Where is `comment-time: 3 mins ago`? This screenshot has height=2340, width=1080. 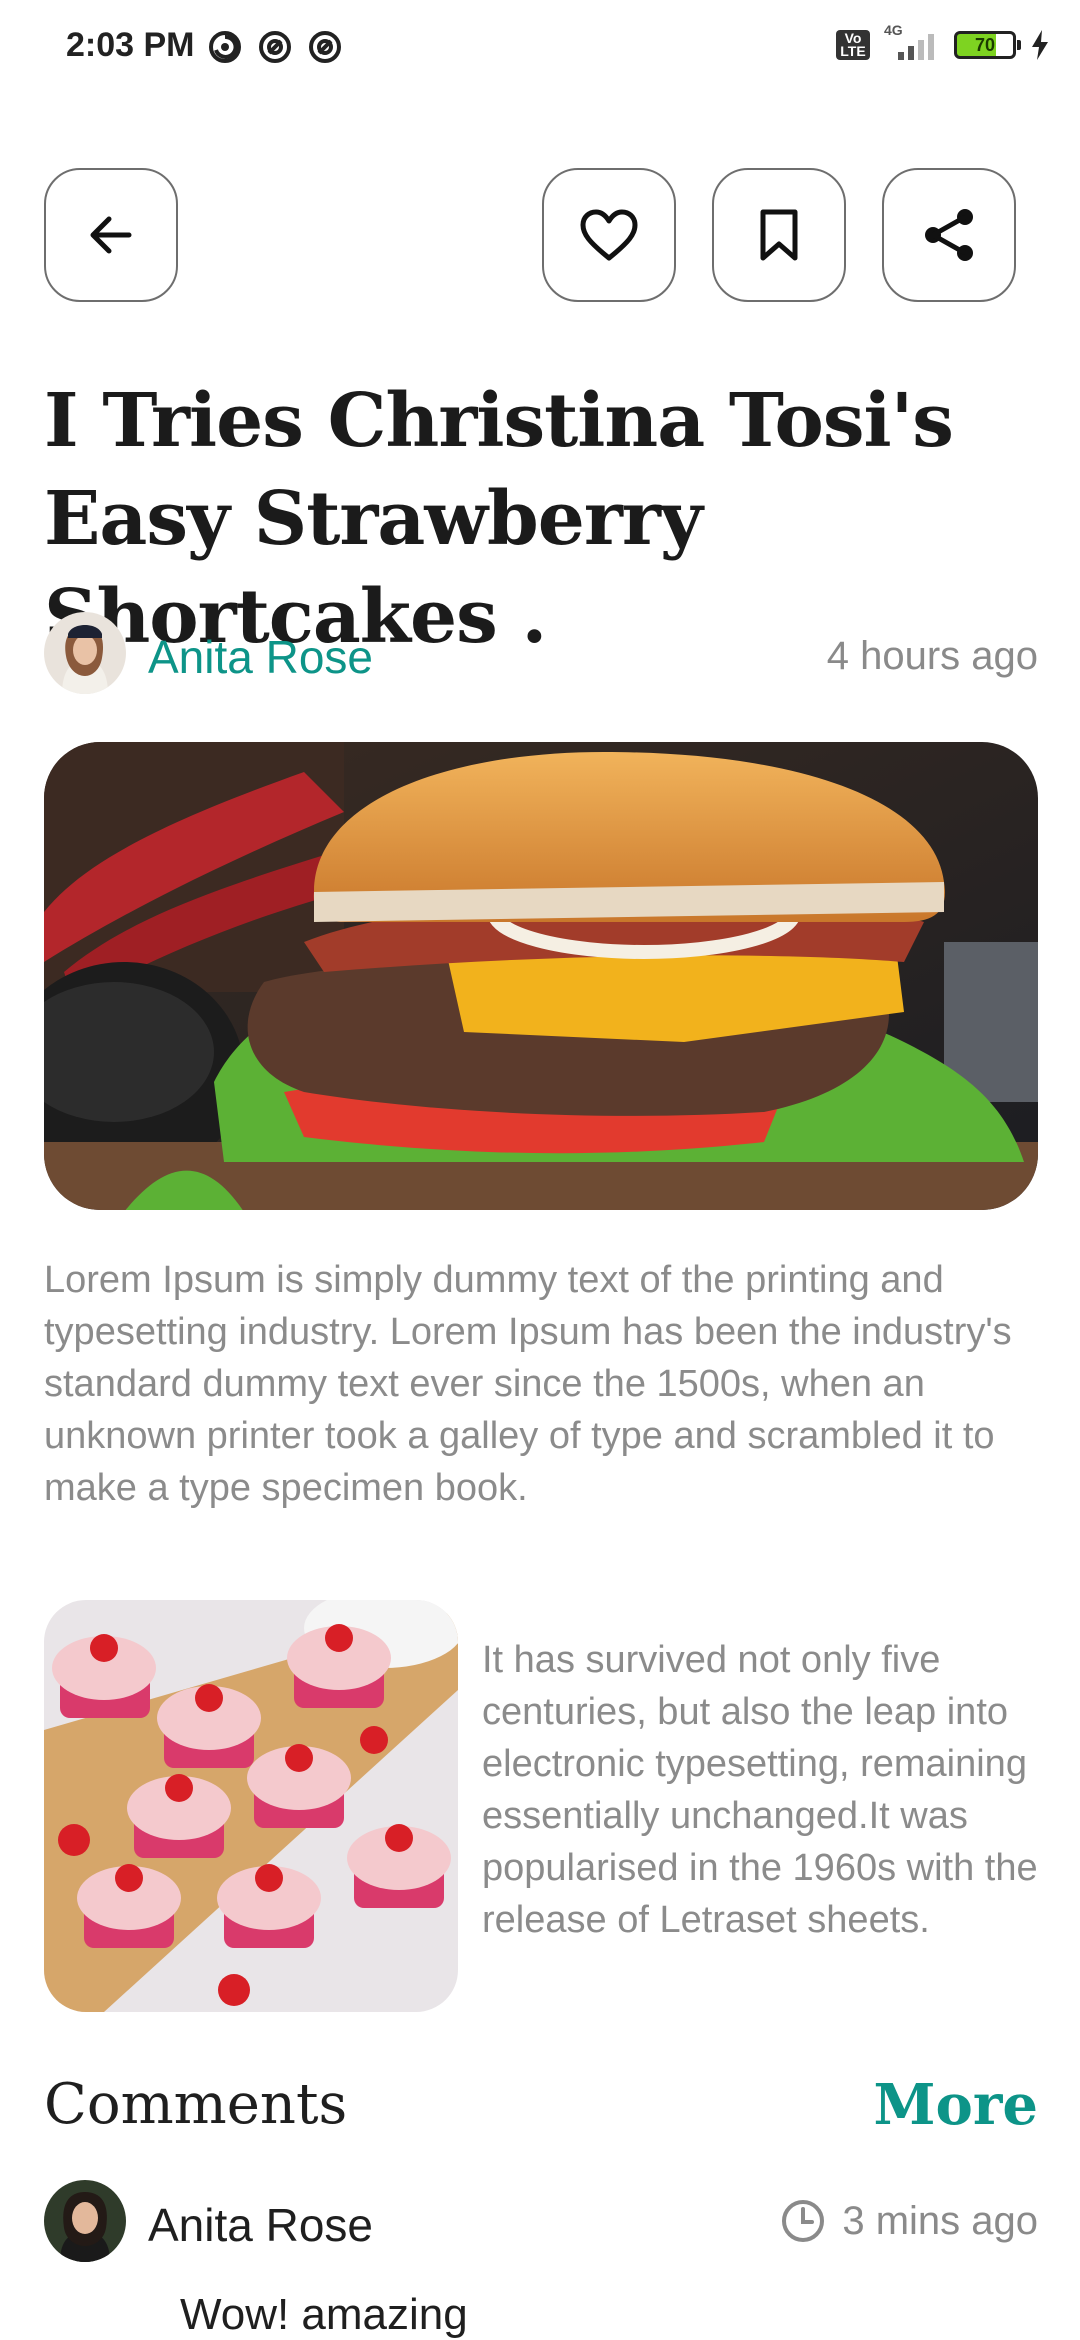
comment-time: 3 mins ago is located at coordinates (909, 2221).